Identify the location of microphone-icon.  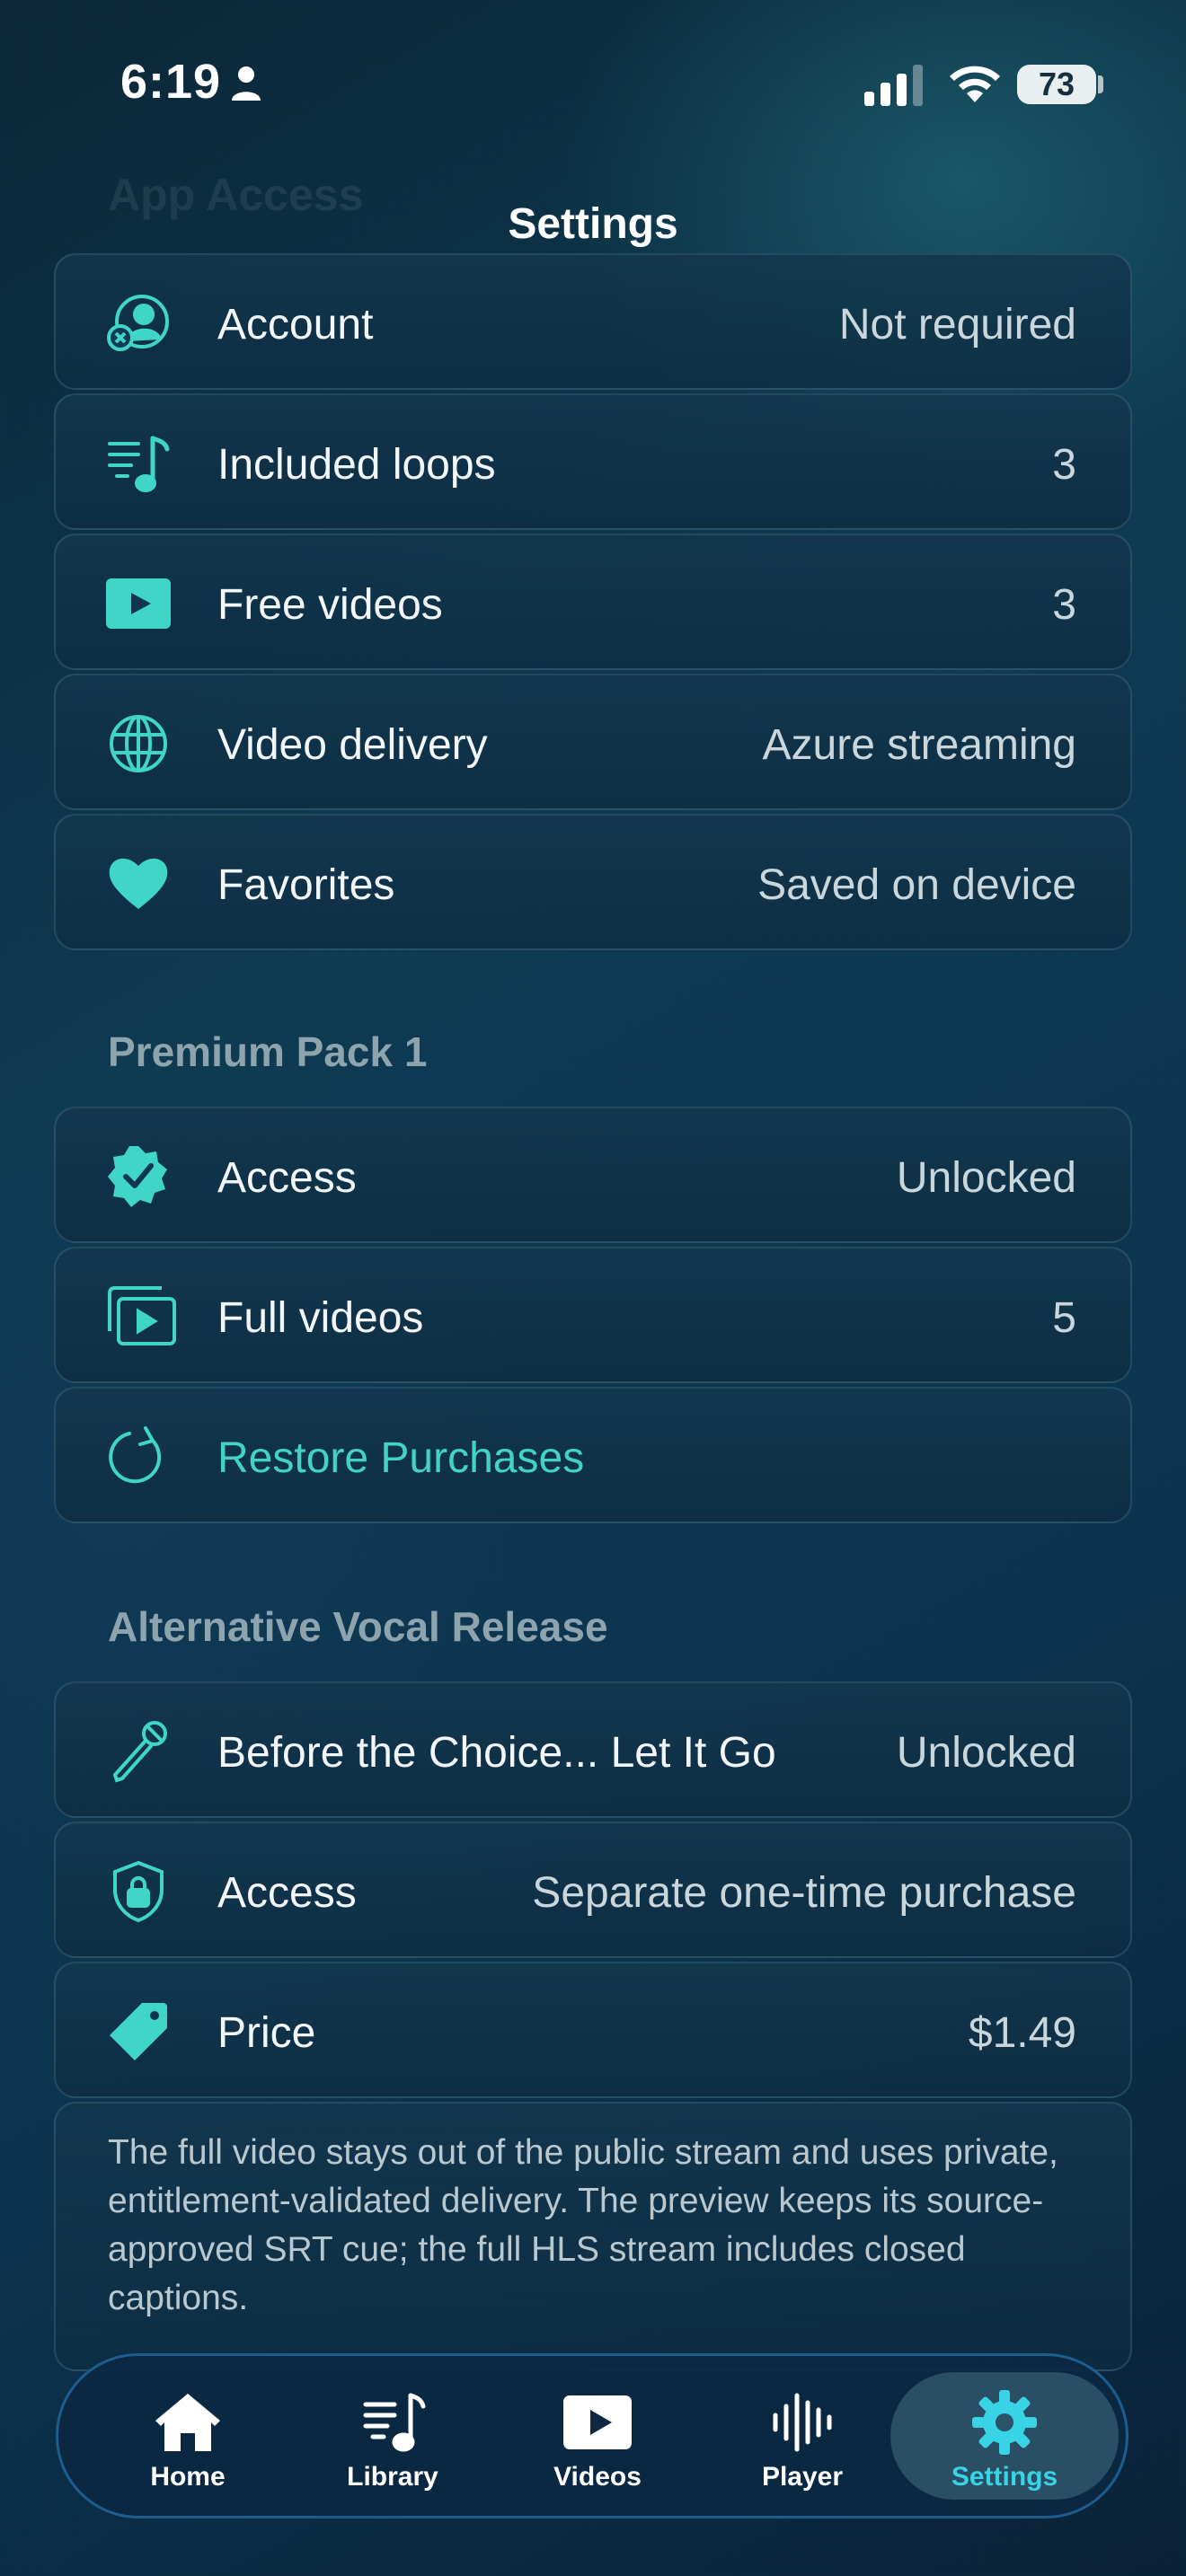
(138, 1751).